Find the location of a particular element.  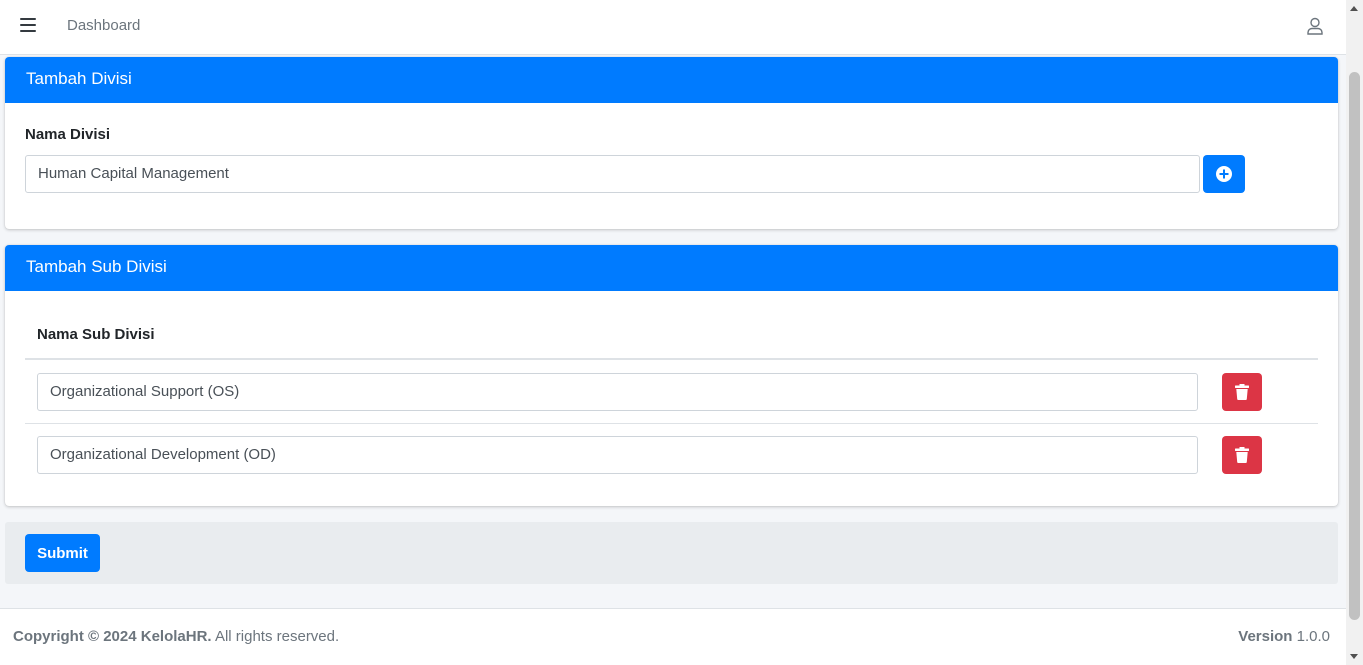

nama-divisi-label: Nama Divisi is located at coordinates (68, 134).